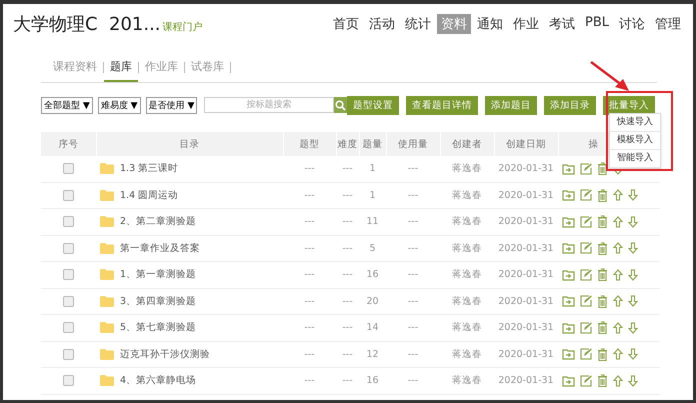 This screenshot has width=696, height=403. What do you see at coordinates (149, 169) in the screenshot?
I see `folder-name: 1.3 第三课时` at bounding box center [149, 169].